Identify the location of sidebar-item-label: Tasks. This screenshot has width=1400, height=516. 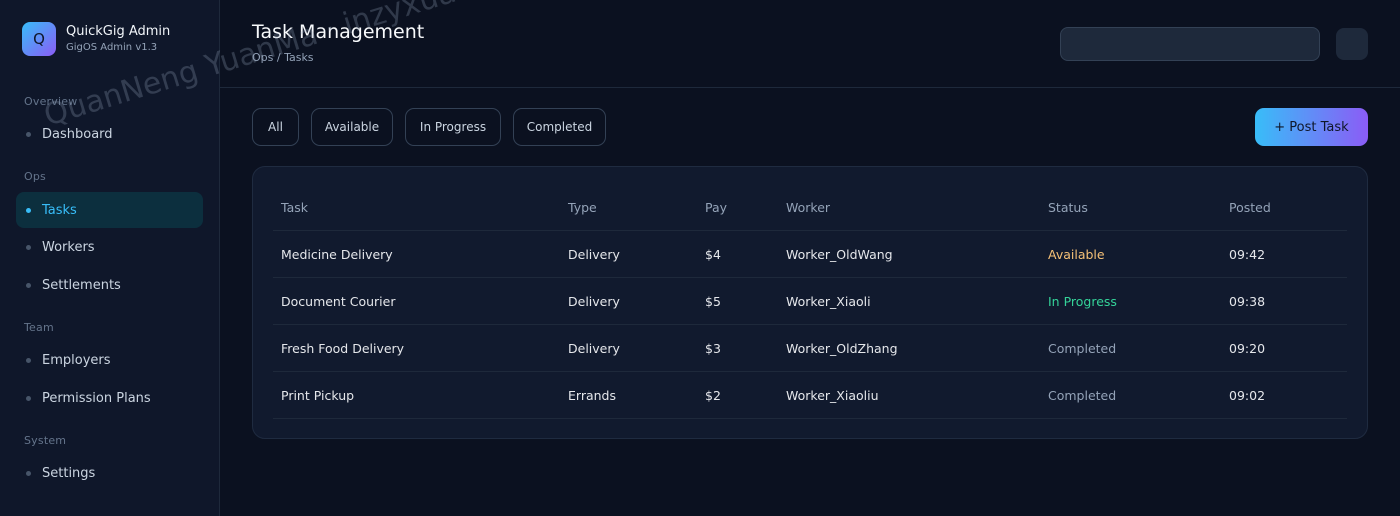
(59, 210).